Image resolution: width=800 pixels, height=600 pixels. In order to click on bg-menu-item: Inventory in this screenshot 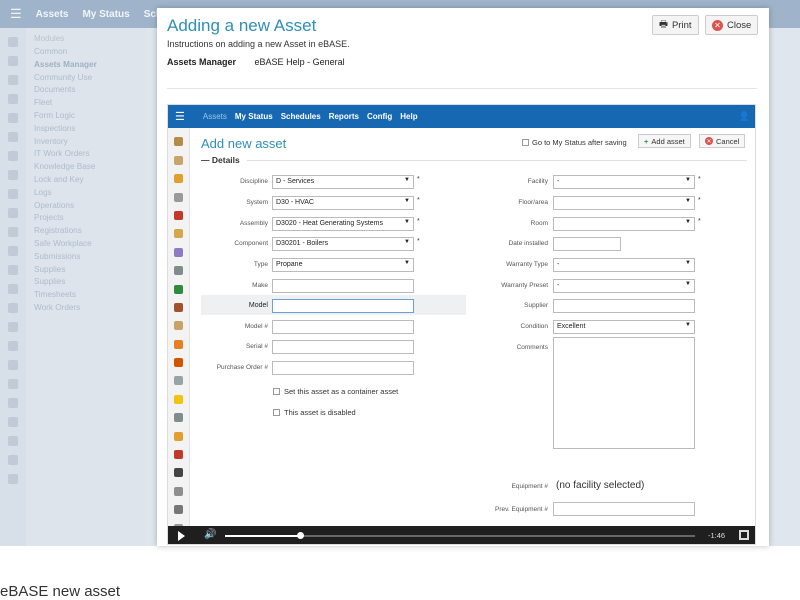, I will do `click(90, 142)`.